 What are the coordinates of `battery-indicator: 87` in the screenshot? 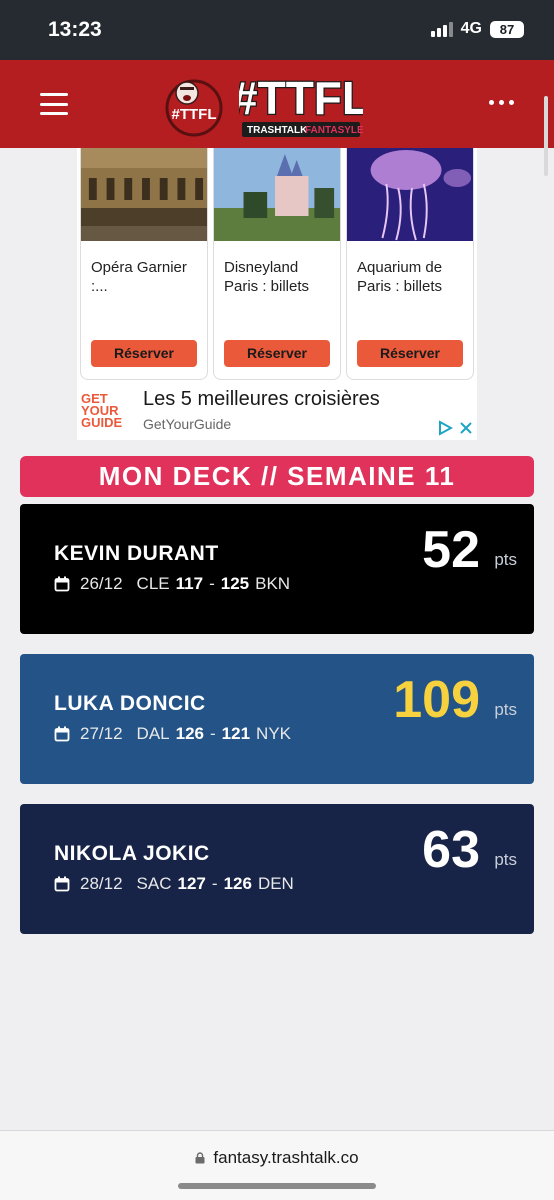 It's located at (507, 29).